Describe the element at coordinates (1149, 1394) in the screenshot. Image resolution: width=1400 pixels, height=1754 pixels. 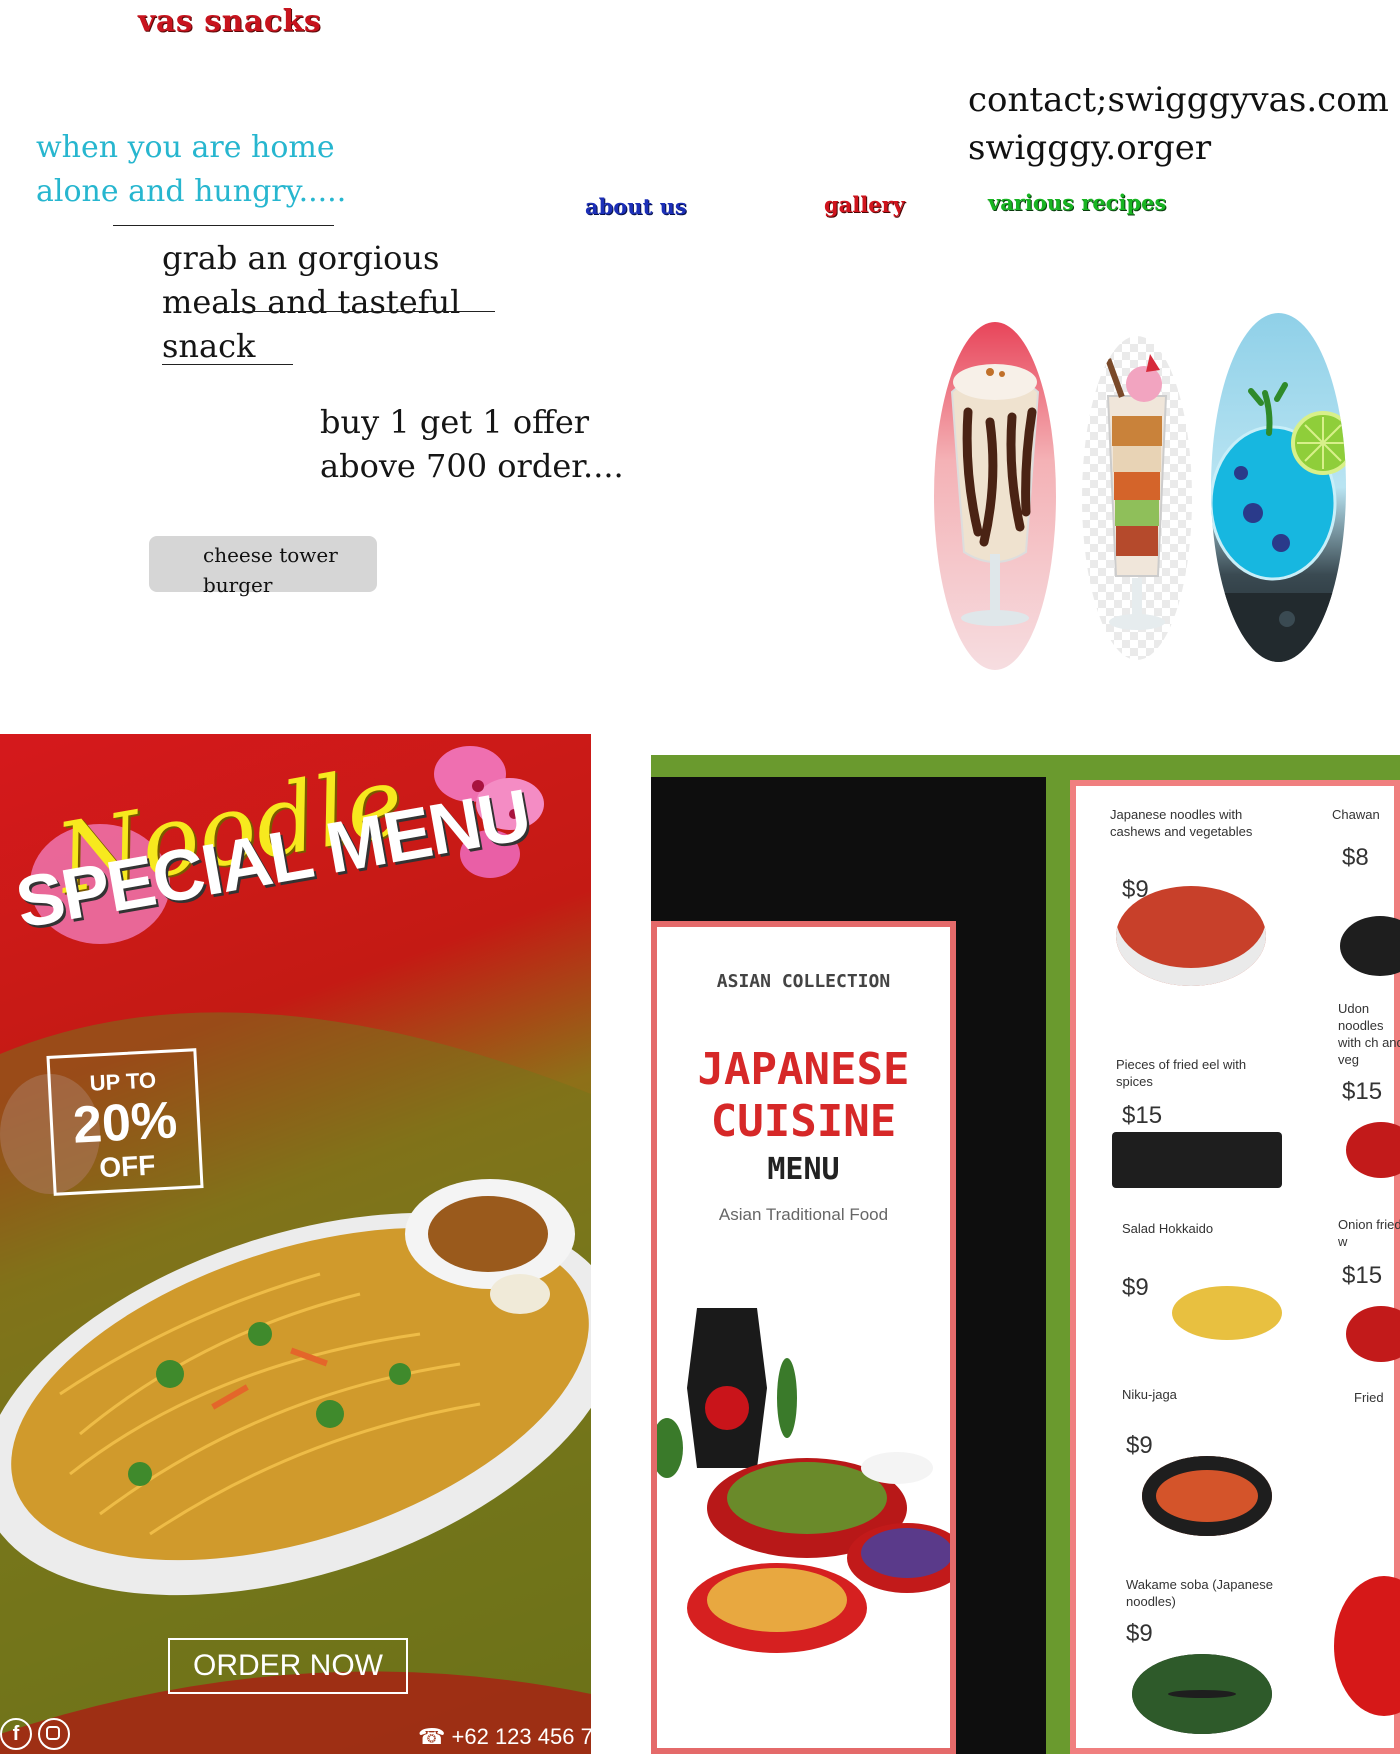
I see `menu-item-4-name: Niku-jaga` at that location.